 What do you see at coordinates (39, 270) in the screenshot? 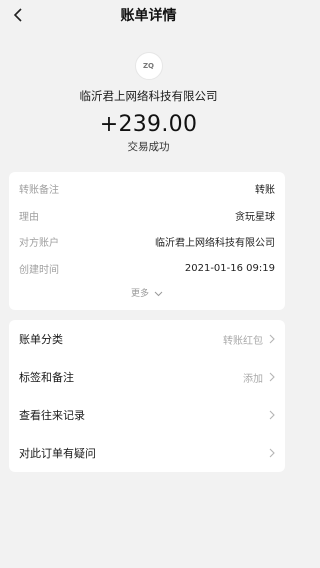
I see `detail-label: 创建时间` at bounding box center [39, 270].